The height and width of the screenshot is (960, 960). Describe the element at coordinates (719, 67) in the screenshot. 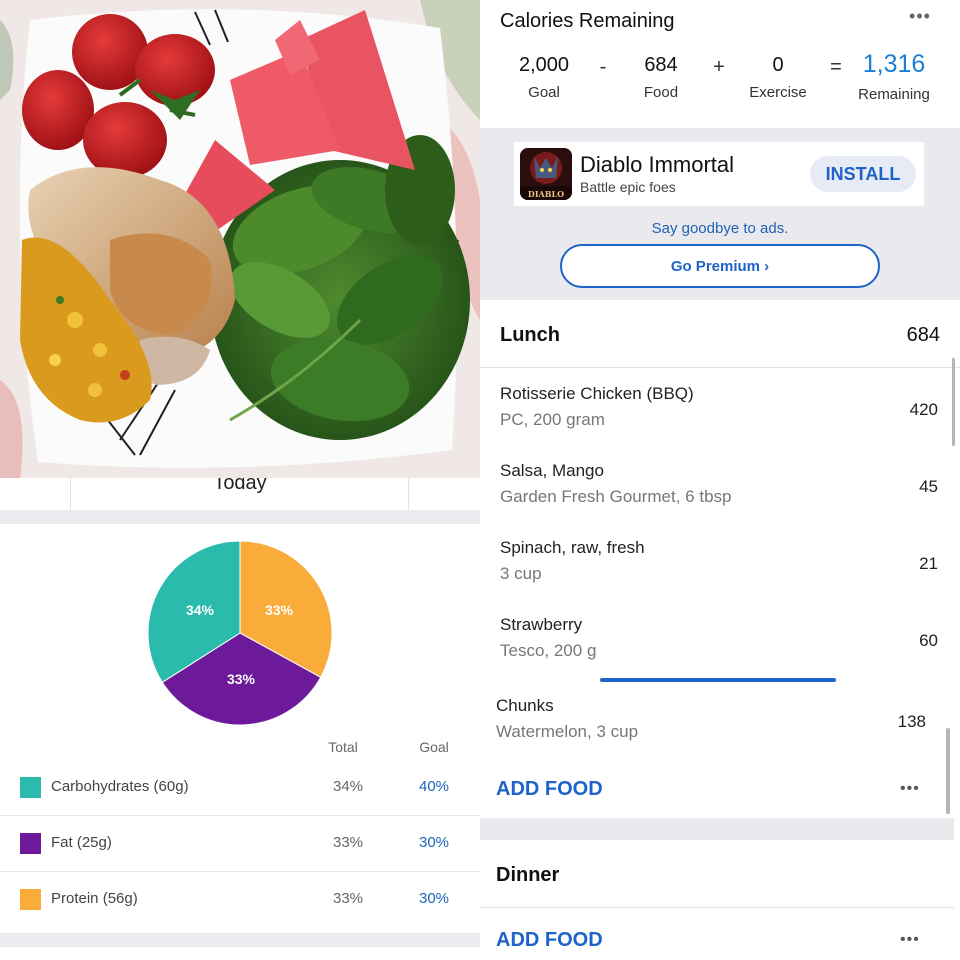

I see `plus-operator: +` at that location.